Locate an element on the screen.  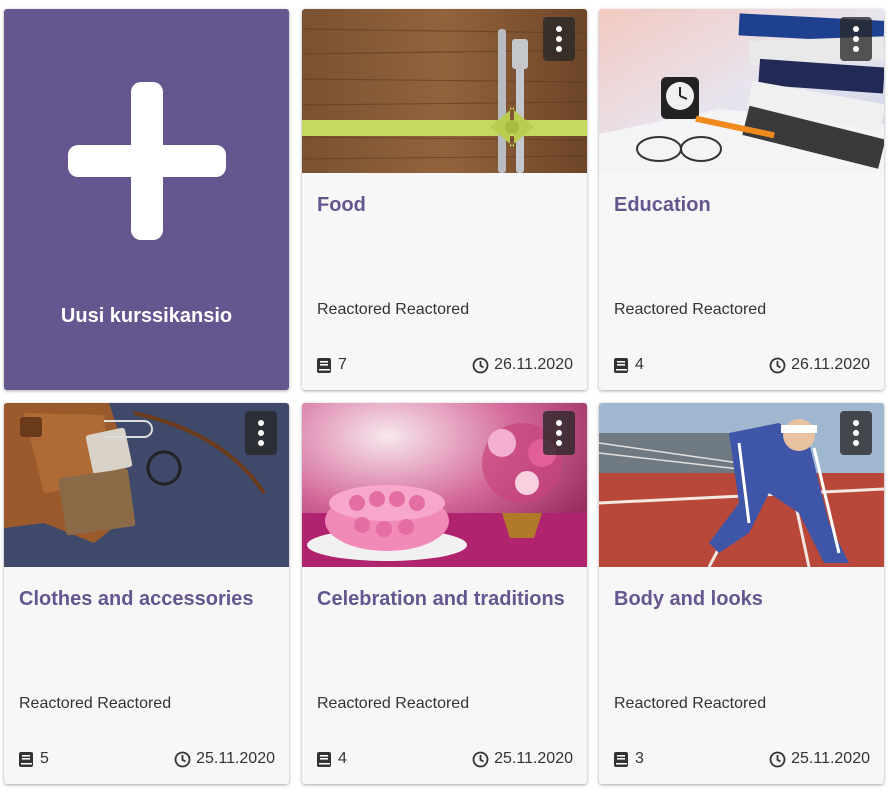
material-count: 7 is located at coordinates (331, 365).